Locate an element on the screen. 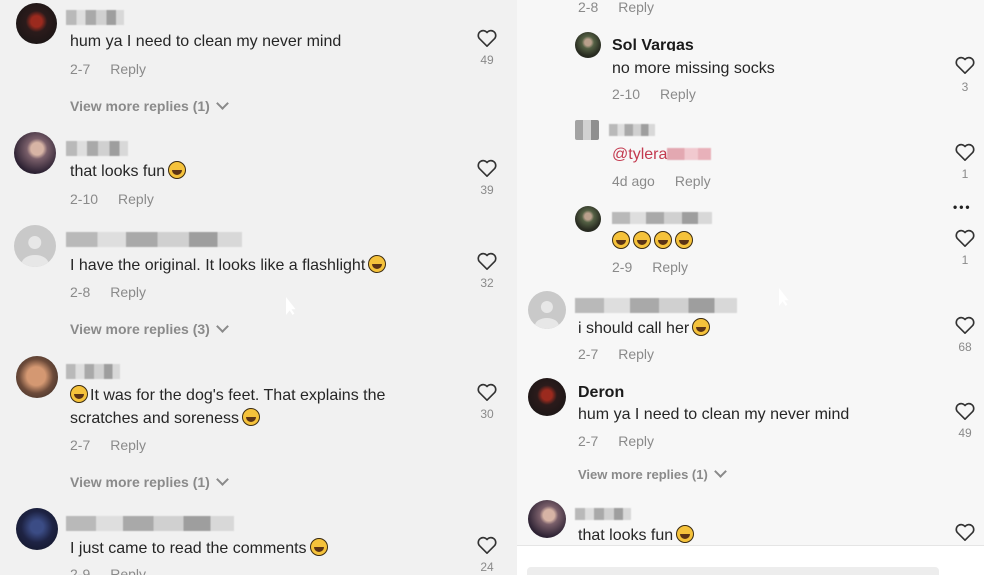 This screenshot has height=575, width=984. like-count: 68 is located at coordinates (965, 347).